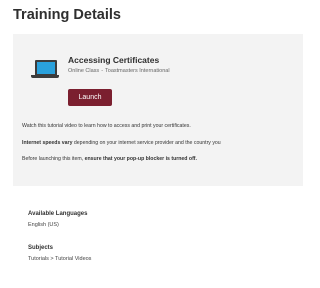 The image size is (320, 288). I want to click on languages-value: English (US), so click(43, 225).